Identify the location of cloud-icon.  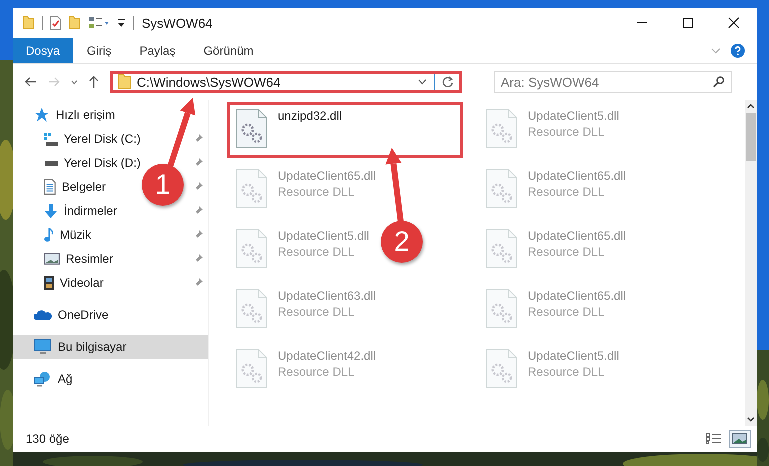
(43, 315).